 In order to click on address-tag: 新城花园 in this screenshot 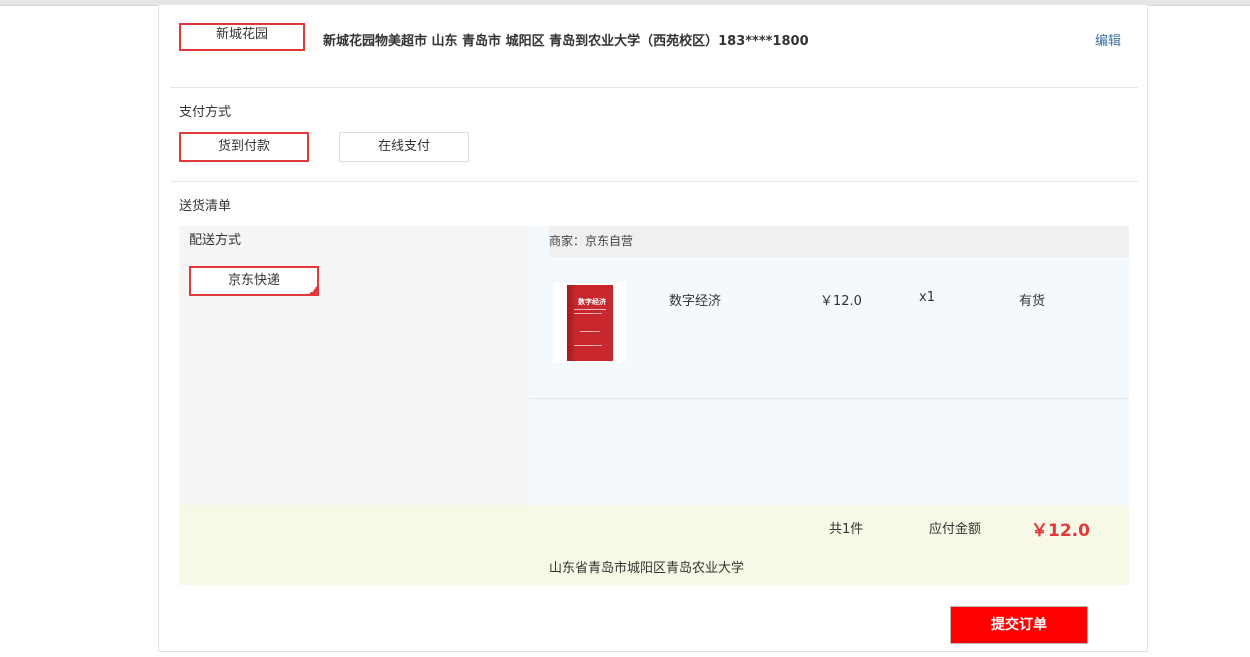, I will do `click(242, 37)`.